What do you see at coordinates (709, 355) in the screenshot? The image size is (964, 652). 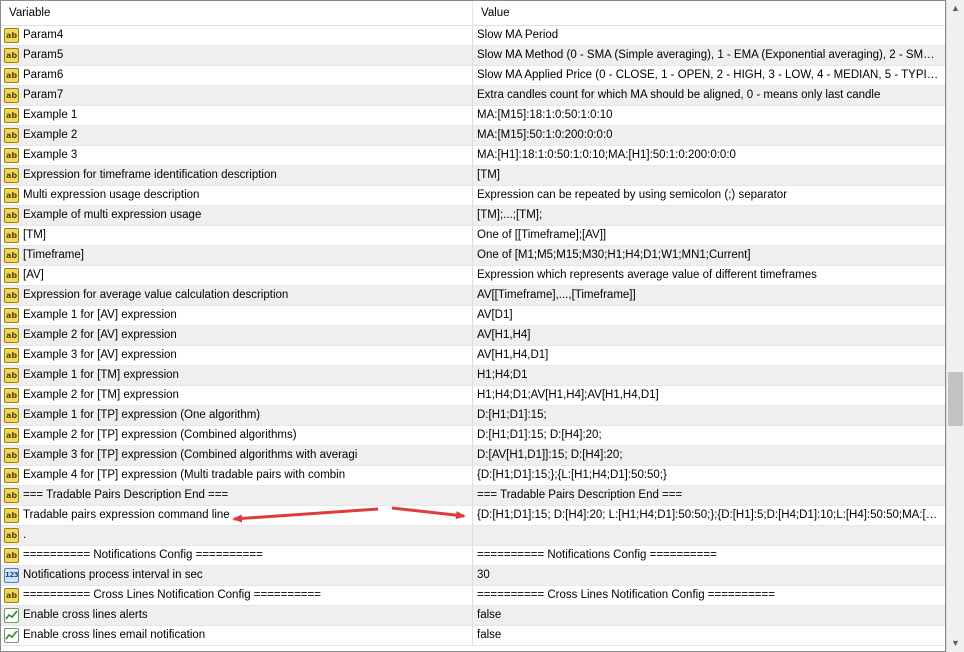 I see `value-cell: AV[H1,H4,D1]` at bounding box center [709, 355].